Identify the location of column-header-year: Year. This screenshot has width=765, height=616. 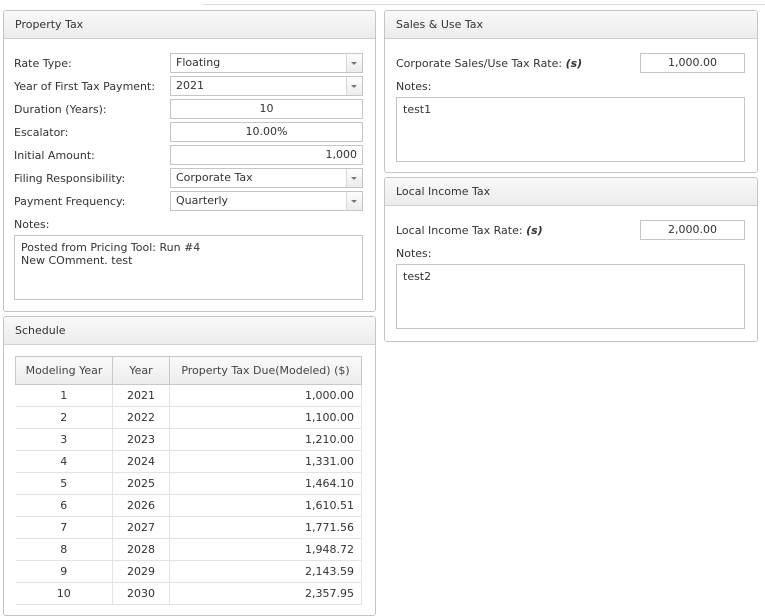
(141, 370).